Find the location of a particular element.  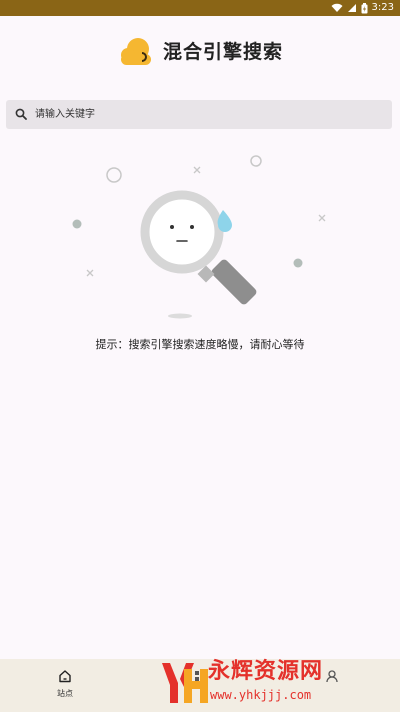

app-header: 混合引擎搜索 is located at coordinates (200, 54).